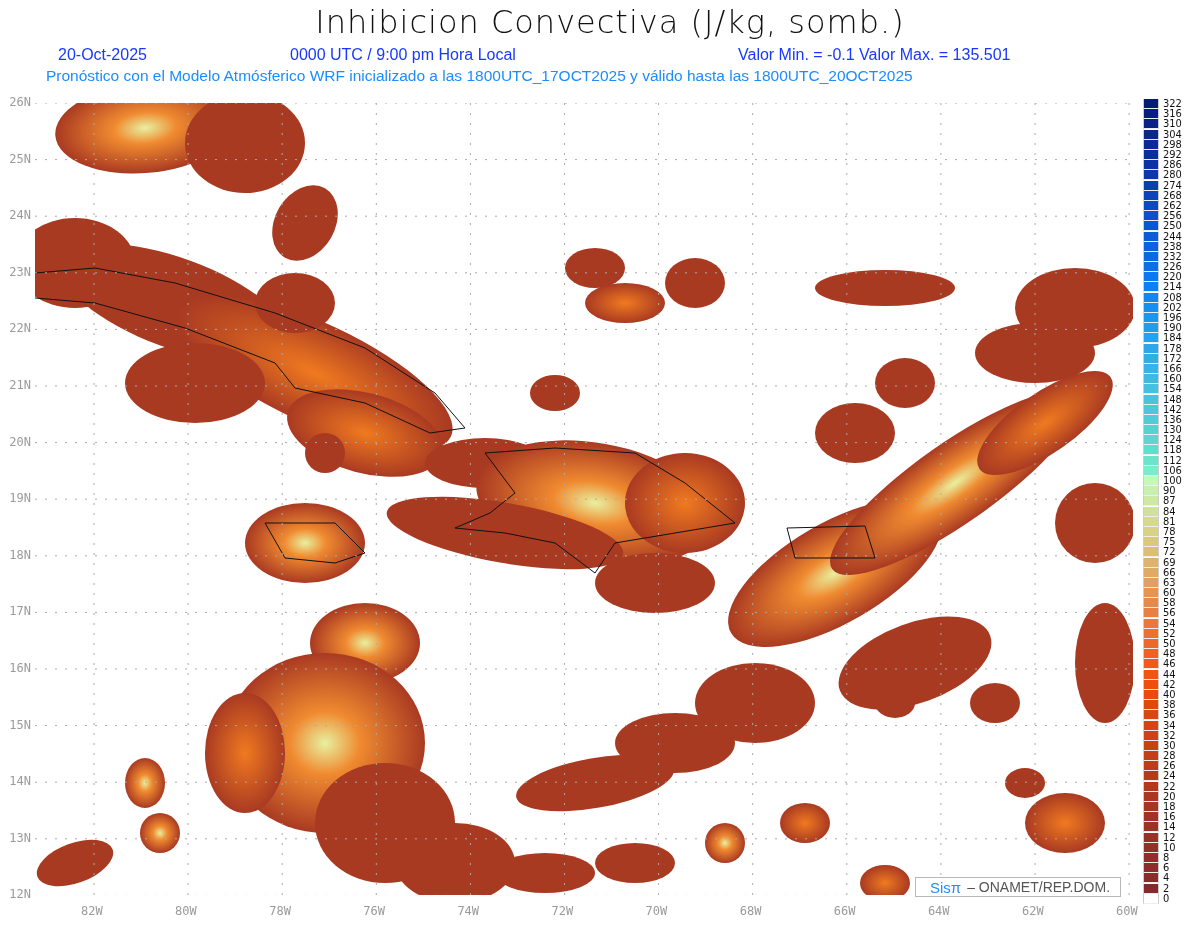  Describe the element at coordinates (1172, 419) in the screenshot. I see `legend-label: 136` at that location.